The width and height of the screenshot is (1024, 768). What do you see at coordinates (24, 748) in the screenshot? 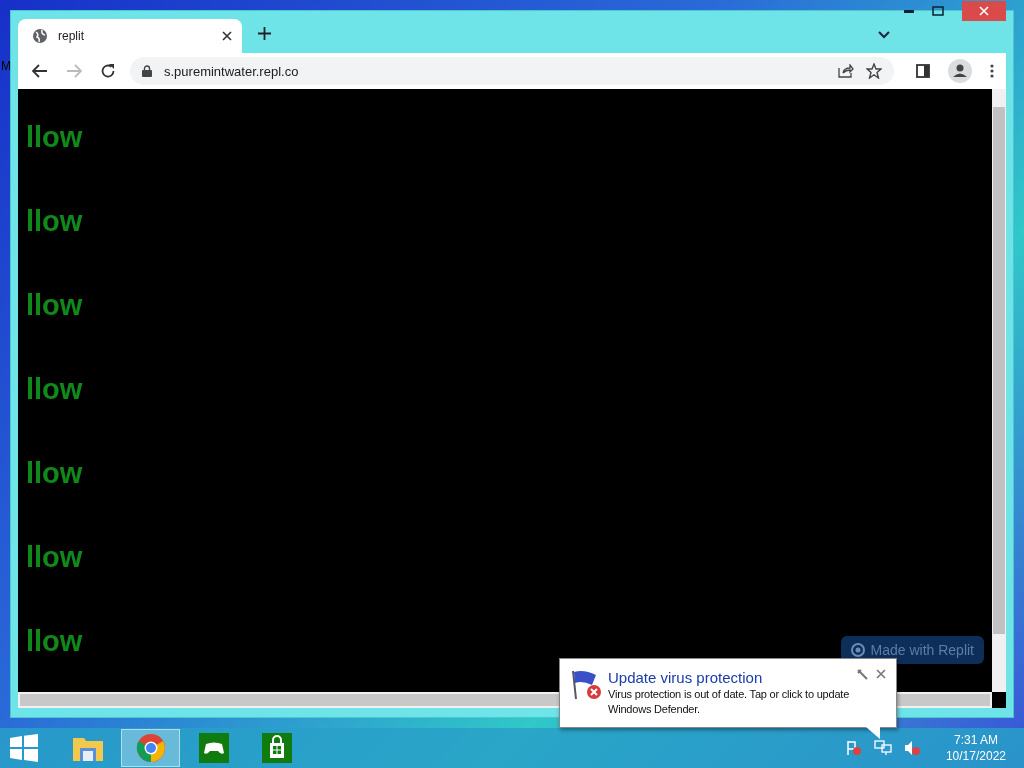
I see `windows-logo-icon` at bounding box center [24, 748].